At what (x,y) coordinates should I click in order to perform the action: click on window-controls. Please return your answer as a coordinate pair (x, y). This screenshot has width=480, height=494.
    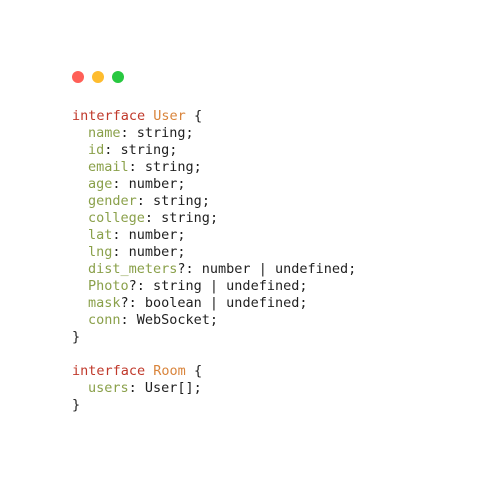
    Looking at the image, I should click on (98, 77).